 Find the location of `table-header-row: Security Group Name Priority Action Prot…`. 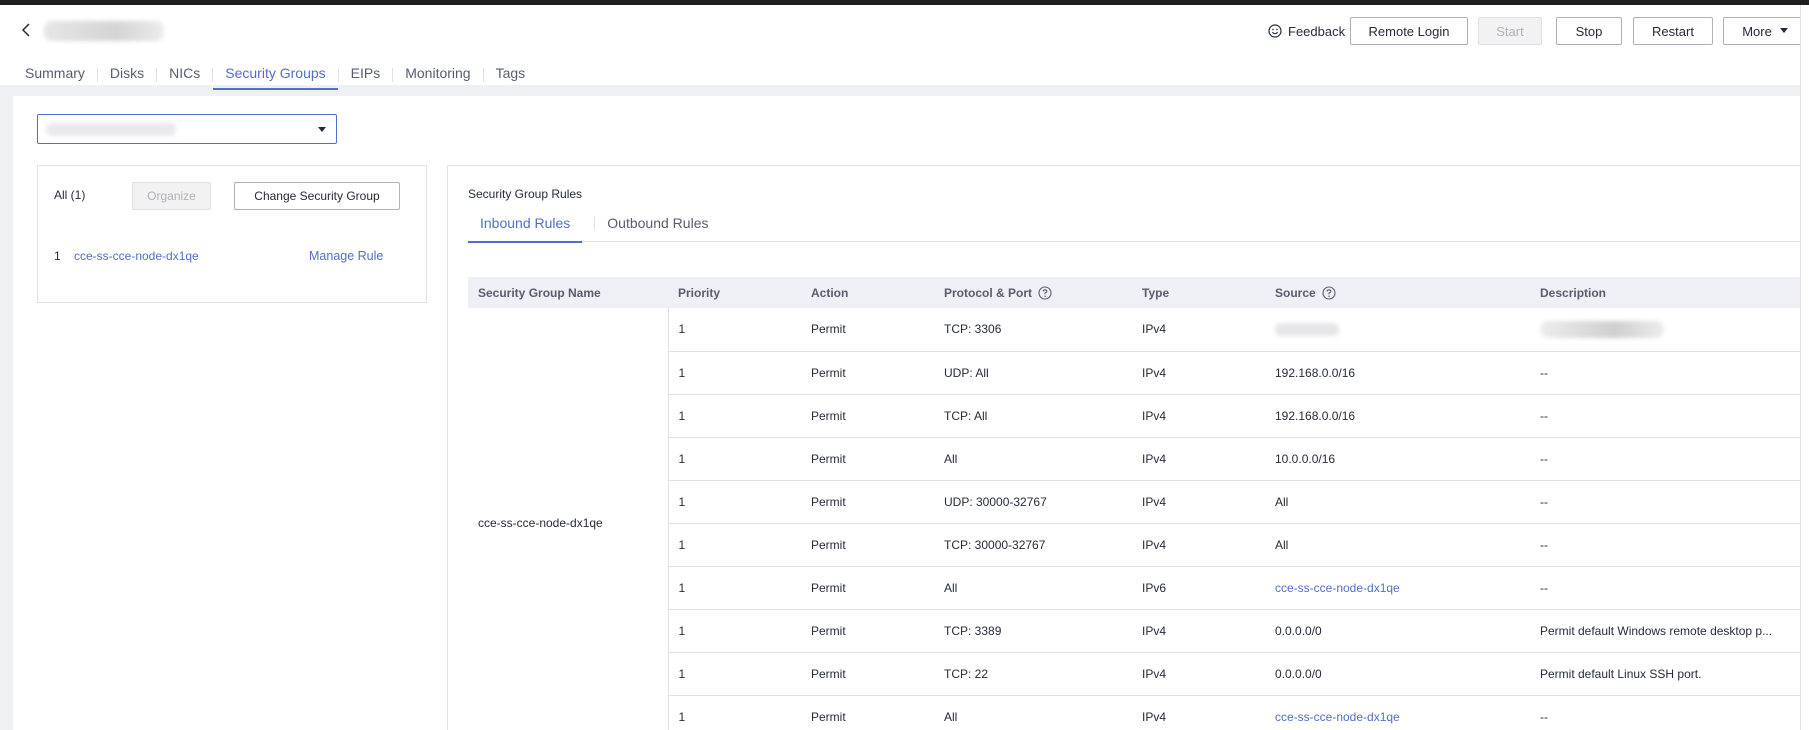

table-header-row: Security Group Name Priority Action Prot… is located at coordinates (1134, 292).